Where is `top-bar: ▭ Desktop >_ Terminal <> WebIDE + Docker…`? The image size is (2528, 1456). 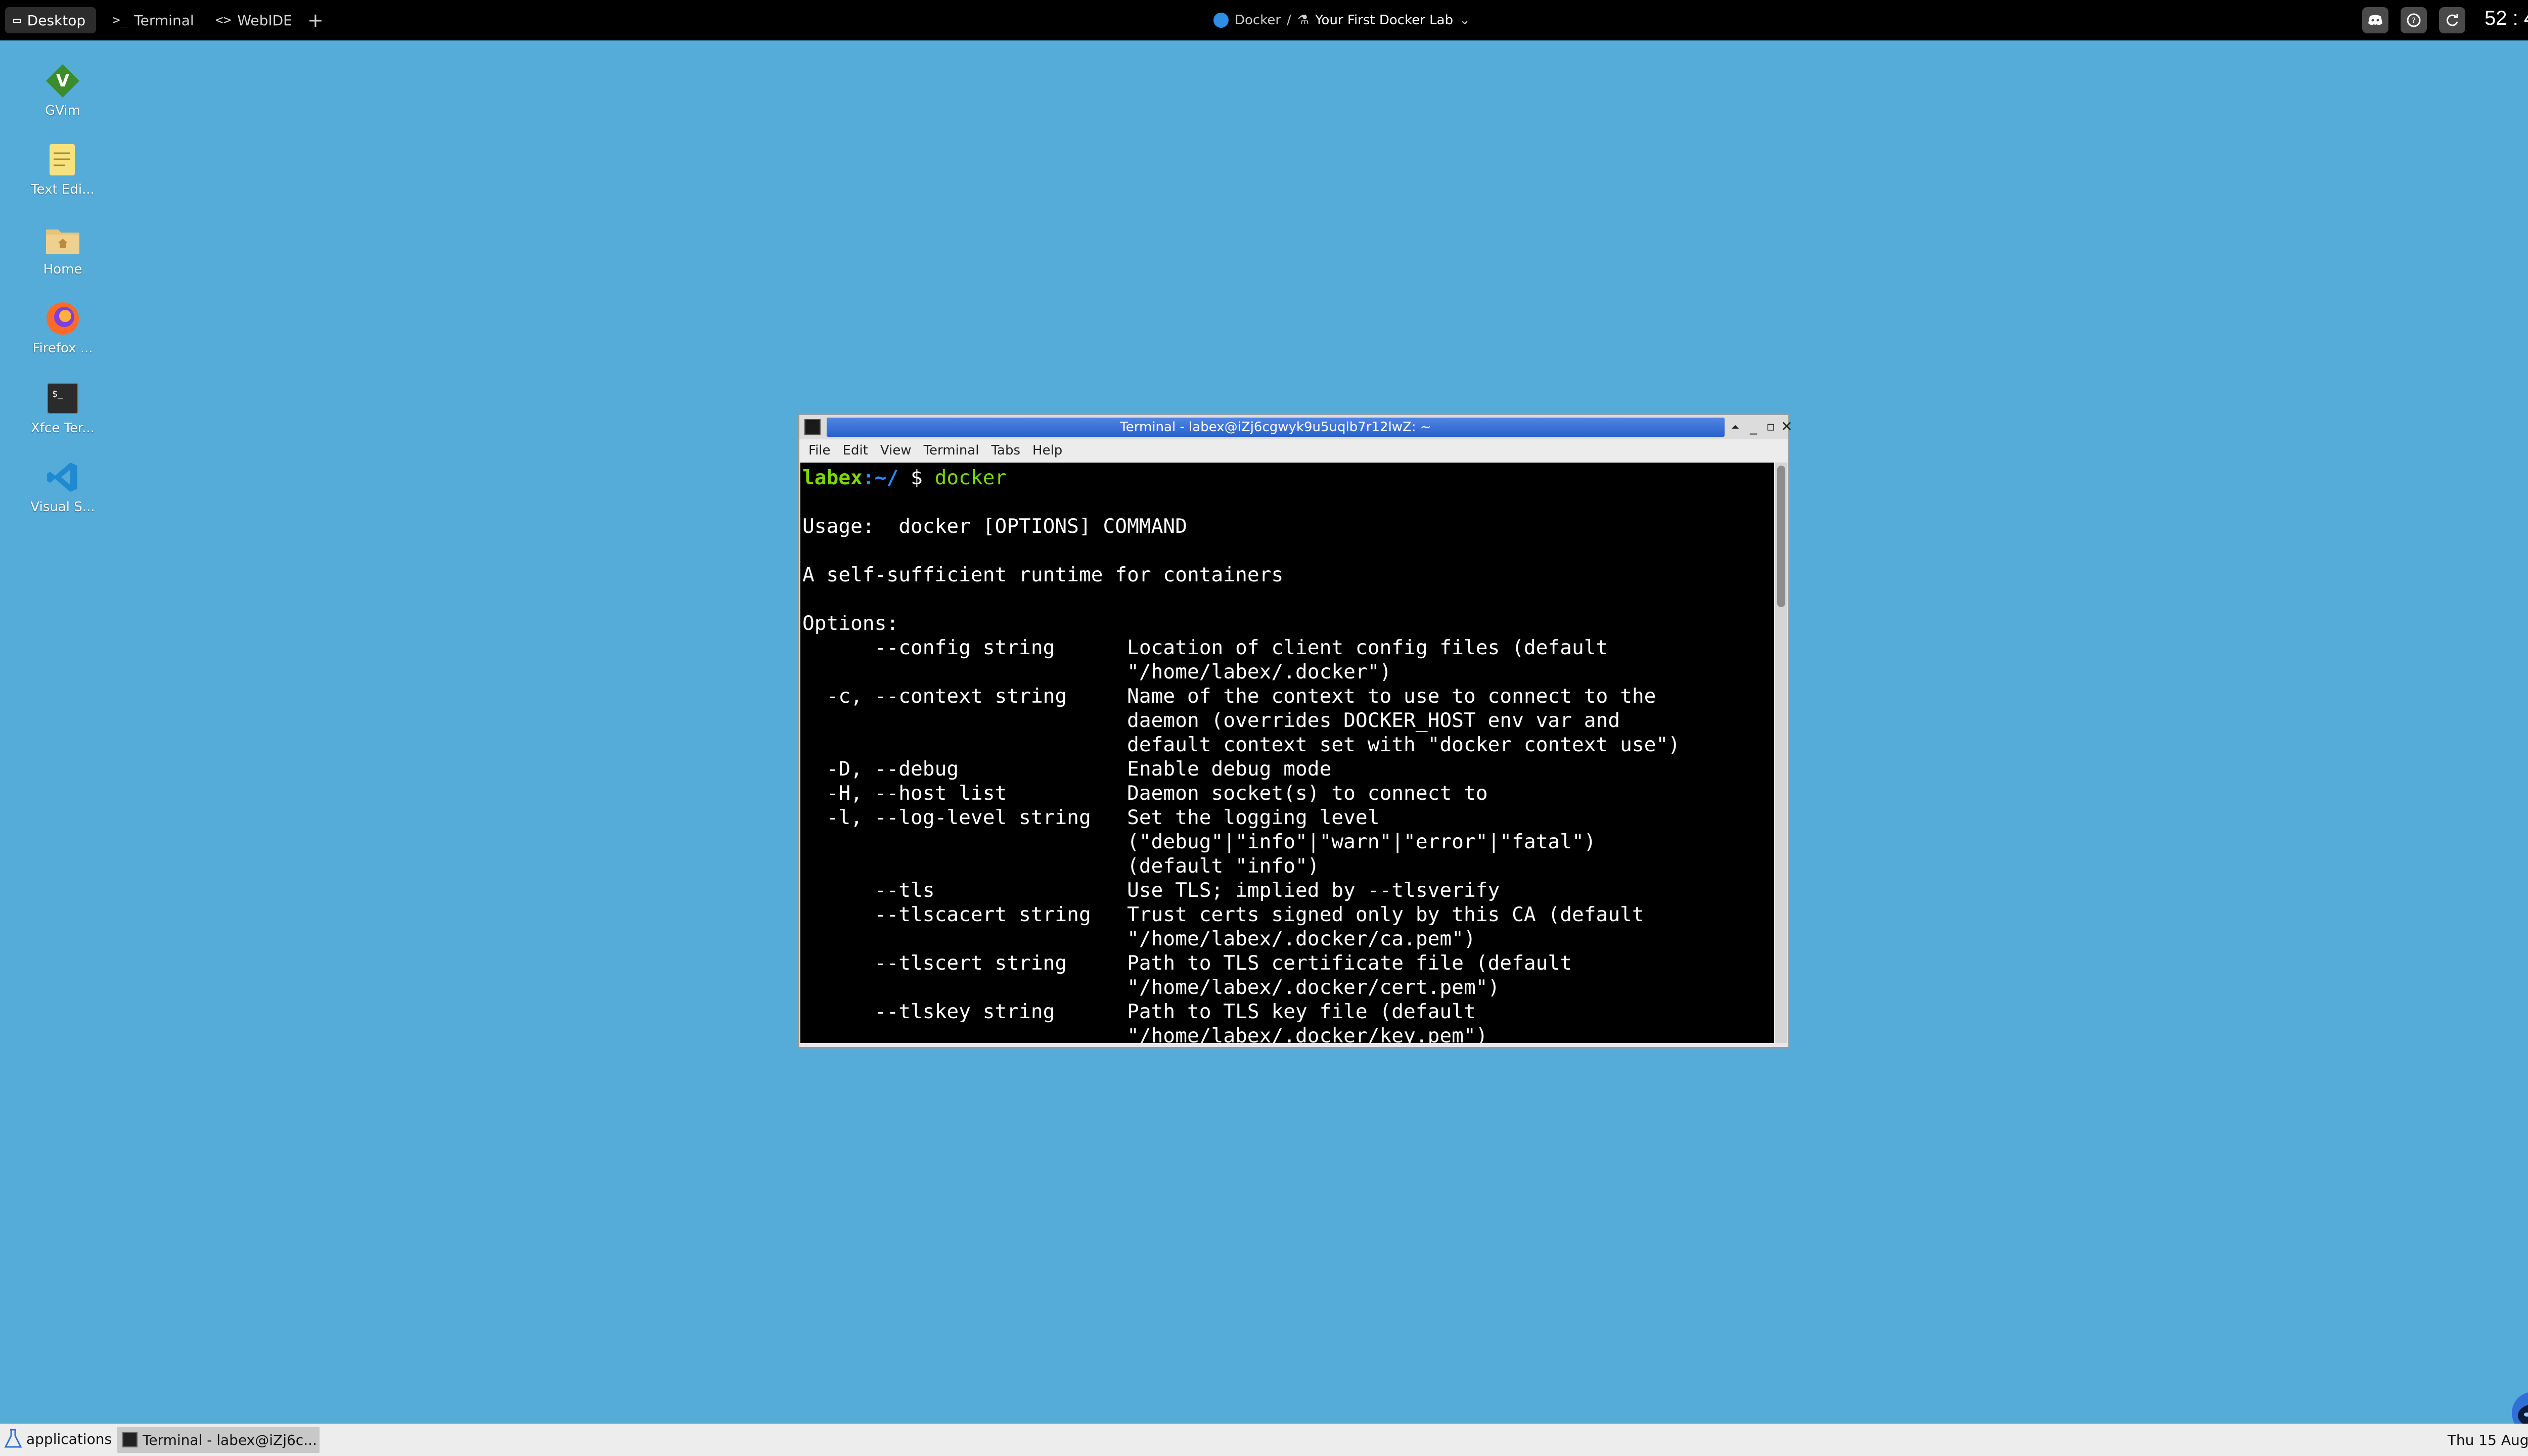 top-bar: ▭ Desktop >_ Terminal <> WebIDE + Docker… is located at coordinates (1264, 20).